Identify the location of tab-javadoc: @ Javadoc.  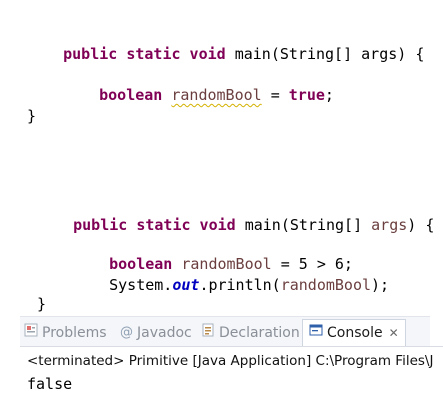
(156, 333).